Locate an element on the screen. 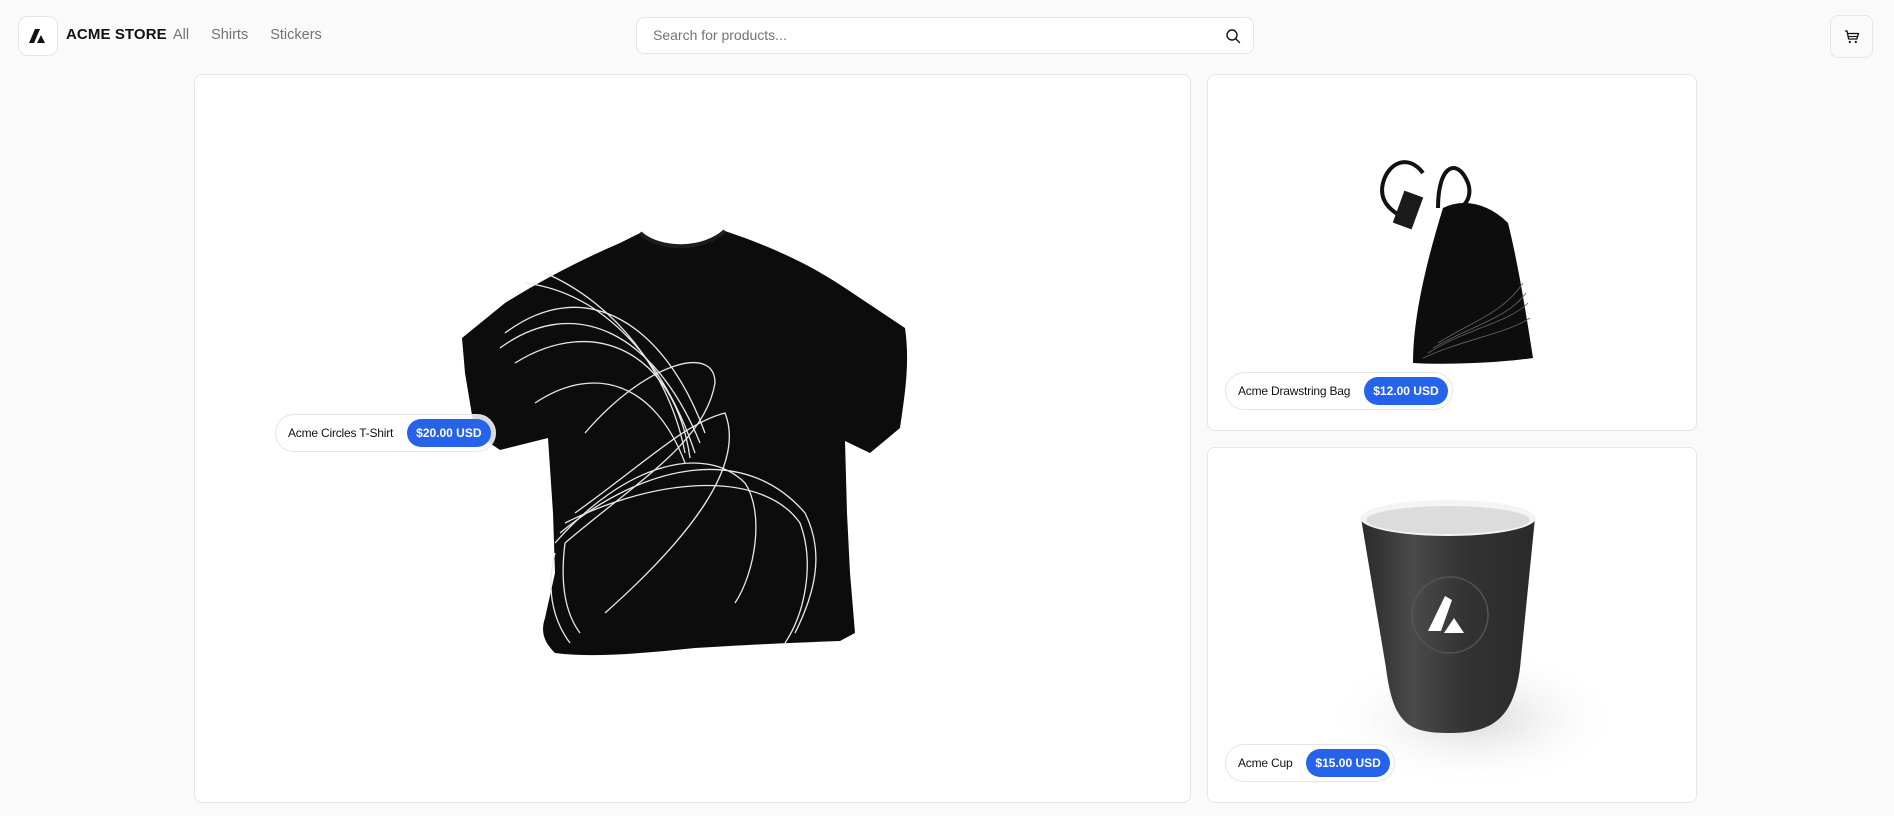 This screenshot has height=816, width=1894. t-shirt-image is located at coordinates (685, 442).